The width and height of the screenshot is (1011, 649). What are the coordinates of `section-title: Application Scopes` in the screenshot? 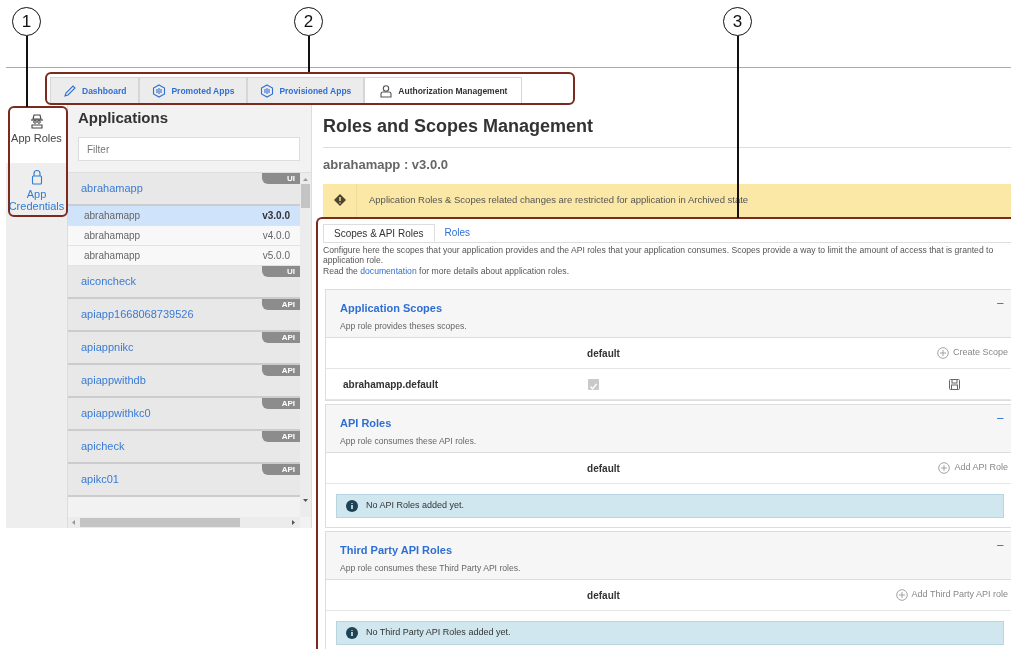 It's located at (391, 308).